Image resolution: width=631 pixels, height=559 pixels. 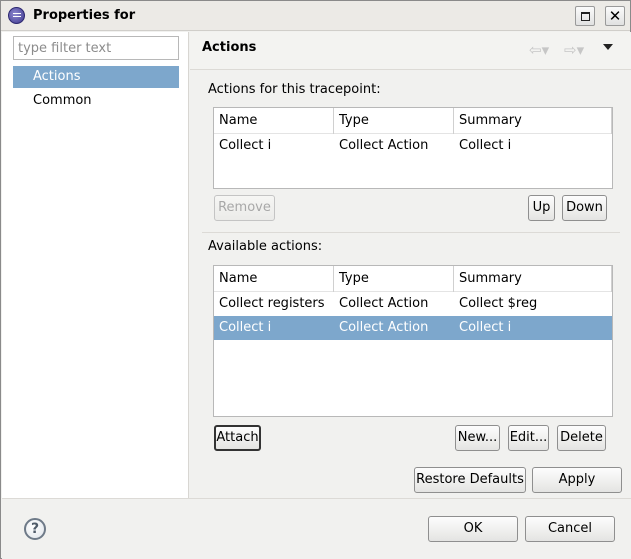 I want to click on sidebar-item-actions: Actions, so click(x=96, y=77).